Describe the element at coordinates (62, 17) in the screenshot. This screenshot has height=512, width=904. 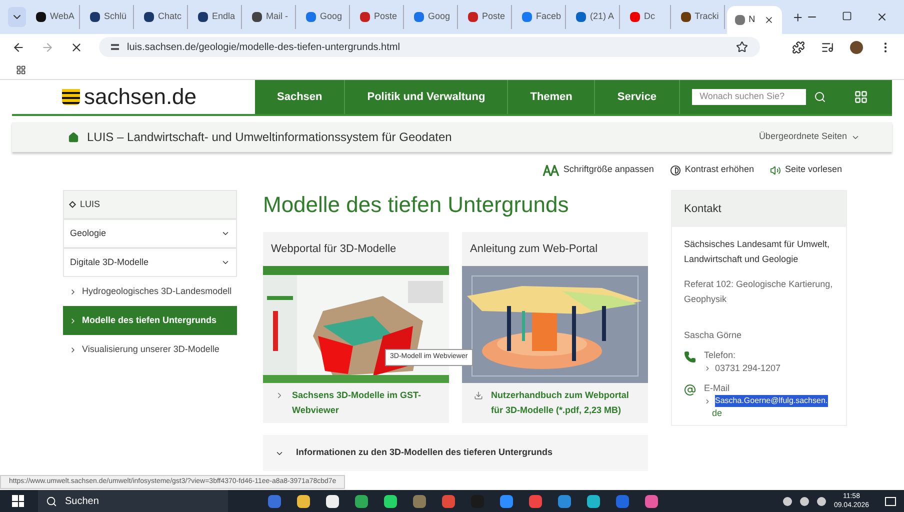
I see `tab-title: WebA` at that location.